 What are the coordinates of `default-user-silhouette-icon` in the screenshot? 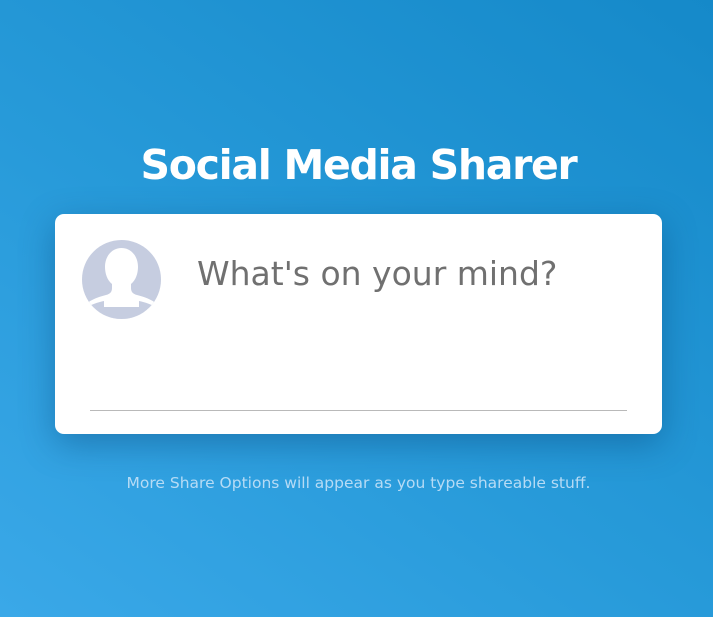 It's located at (121, 279).